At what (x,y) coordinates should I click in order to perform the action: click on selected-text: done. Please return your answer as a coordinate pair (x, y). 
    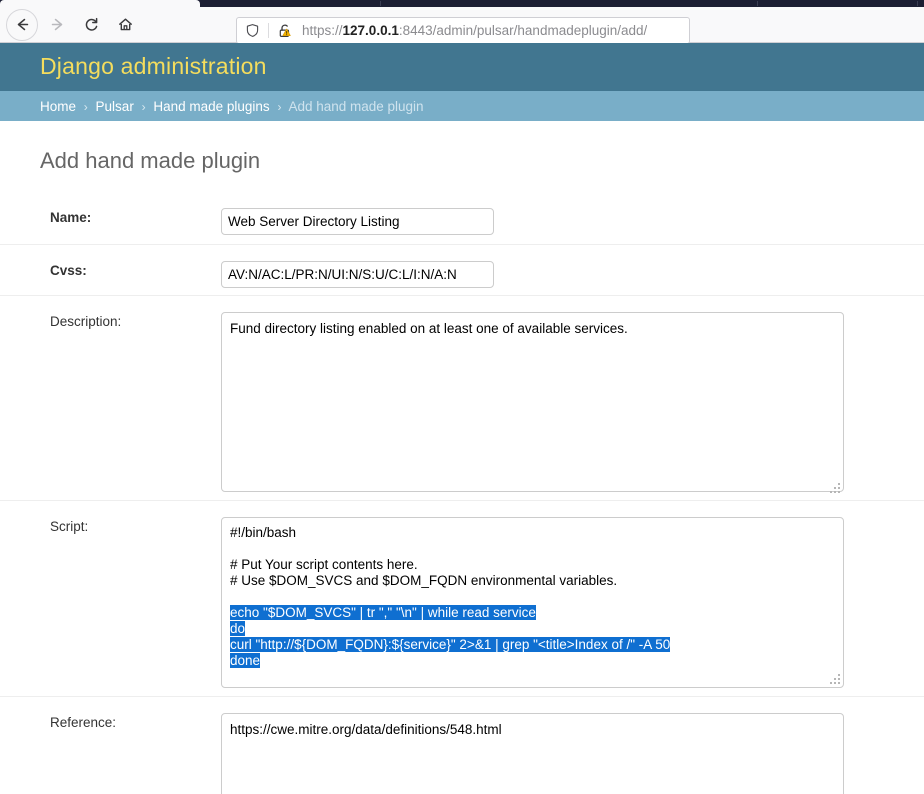
    Looking at the image, I should click on (245, 660).